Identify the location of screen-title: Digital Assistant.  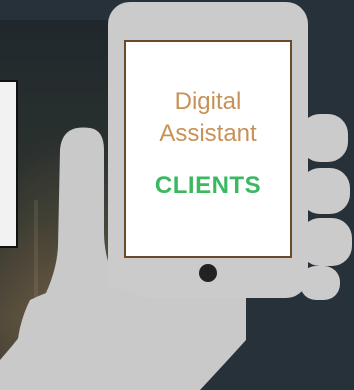
(208, 117).